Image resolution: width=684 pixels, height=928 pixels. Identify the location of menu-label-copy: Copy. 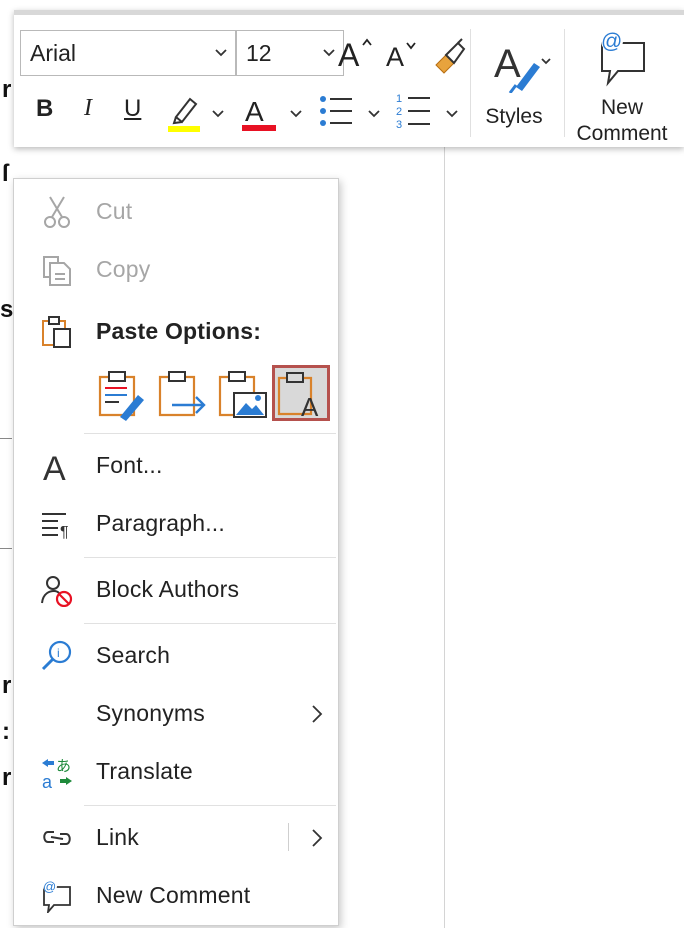
(123, 269).